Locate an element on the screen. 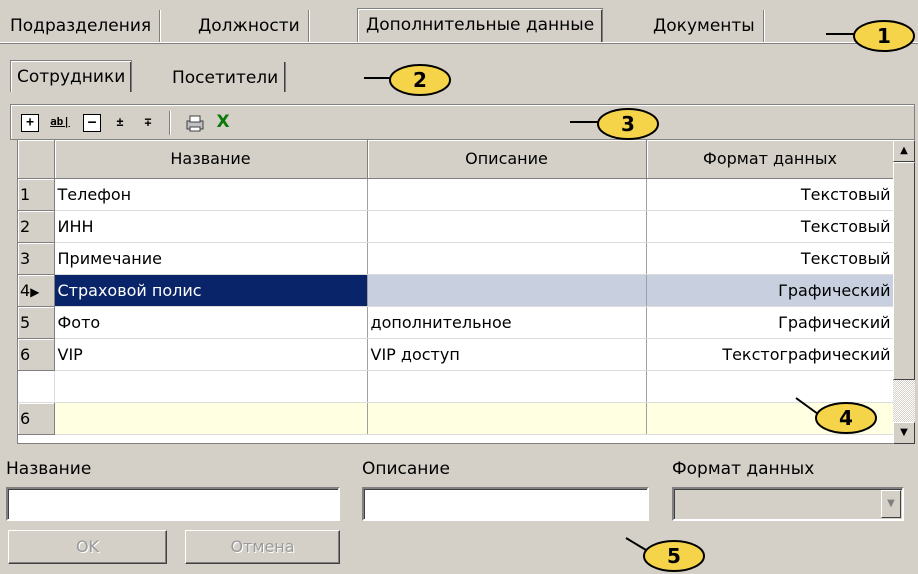  callout-4: 4 is located at coordinates (836, 415).